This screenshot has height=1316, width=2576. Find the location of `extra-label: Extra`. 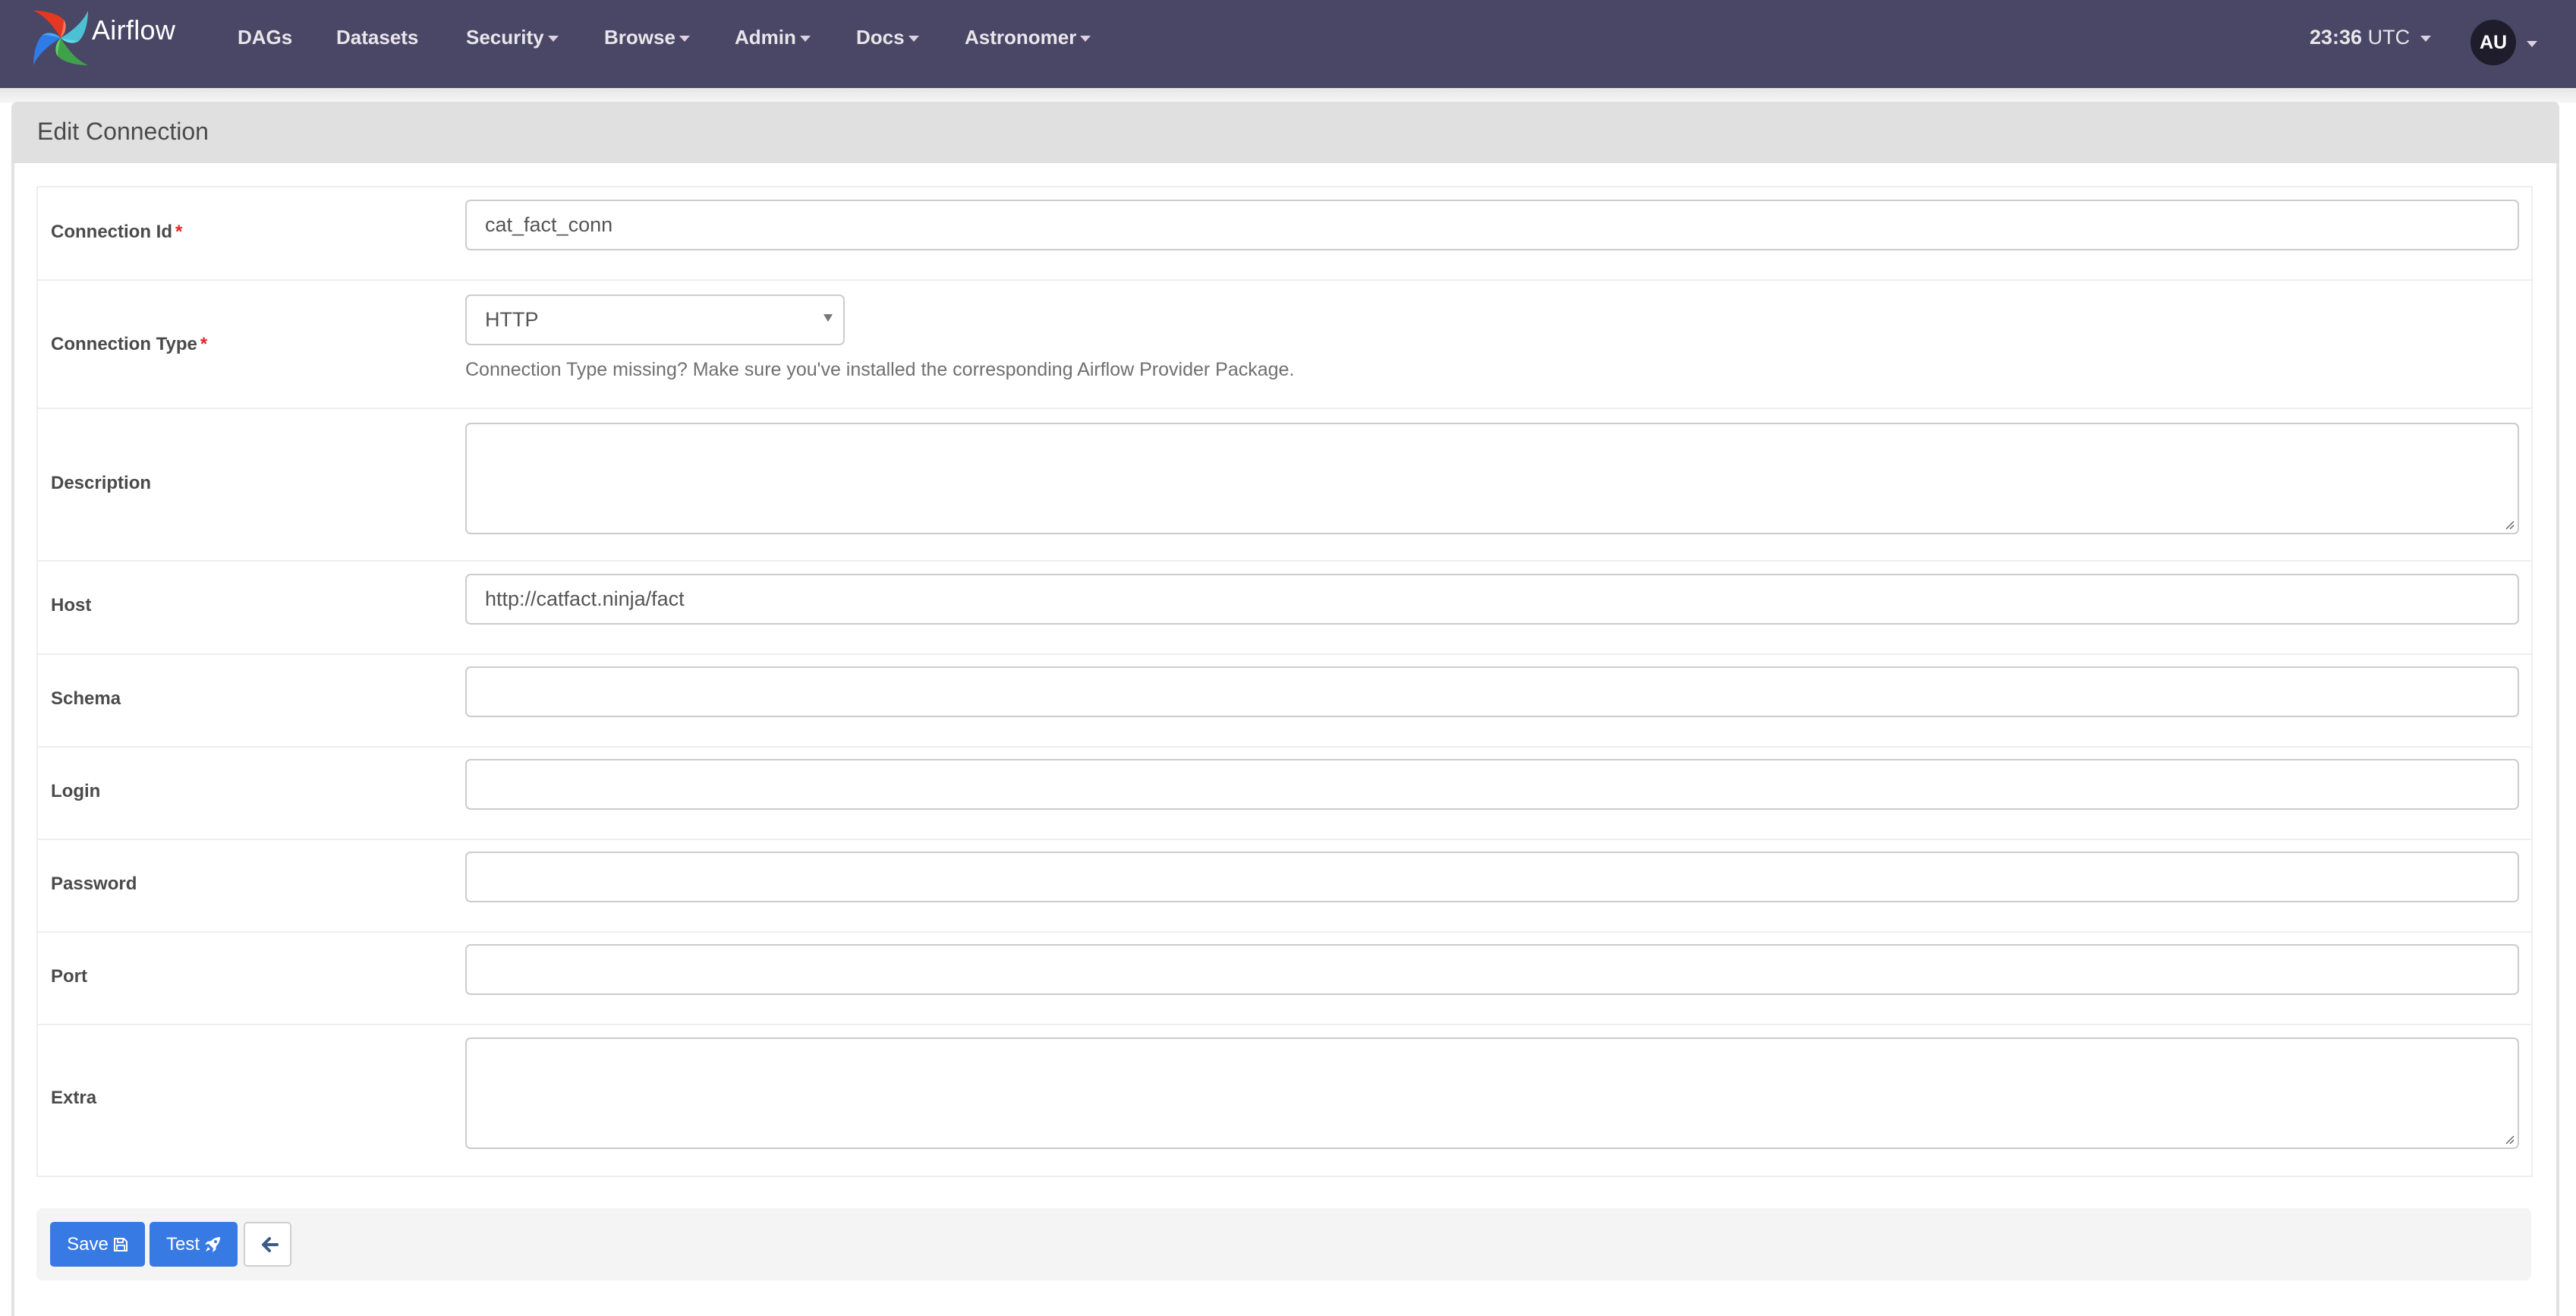

extra-label: Extra is located at coordinates (74, 1098).